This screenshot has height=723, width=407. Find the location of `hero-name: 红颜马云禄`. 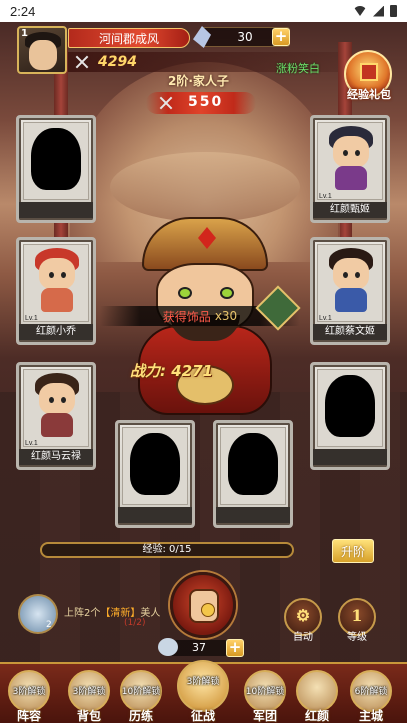

hero-name: 红颜马云禄 is located at coordinates (56, 457).